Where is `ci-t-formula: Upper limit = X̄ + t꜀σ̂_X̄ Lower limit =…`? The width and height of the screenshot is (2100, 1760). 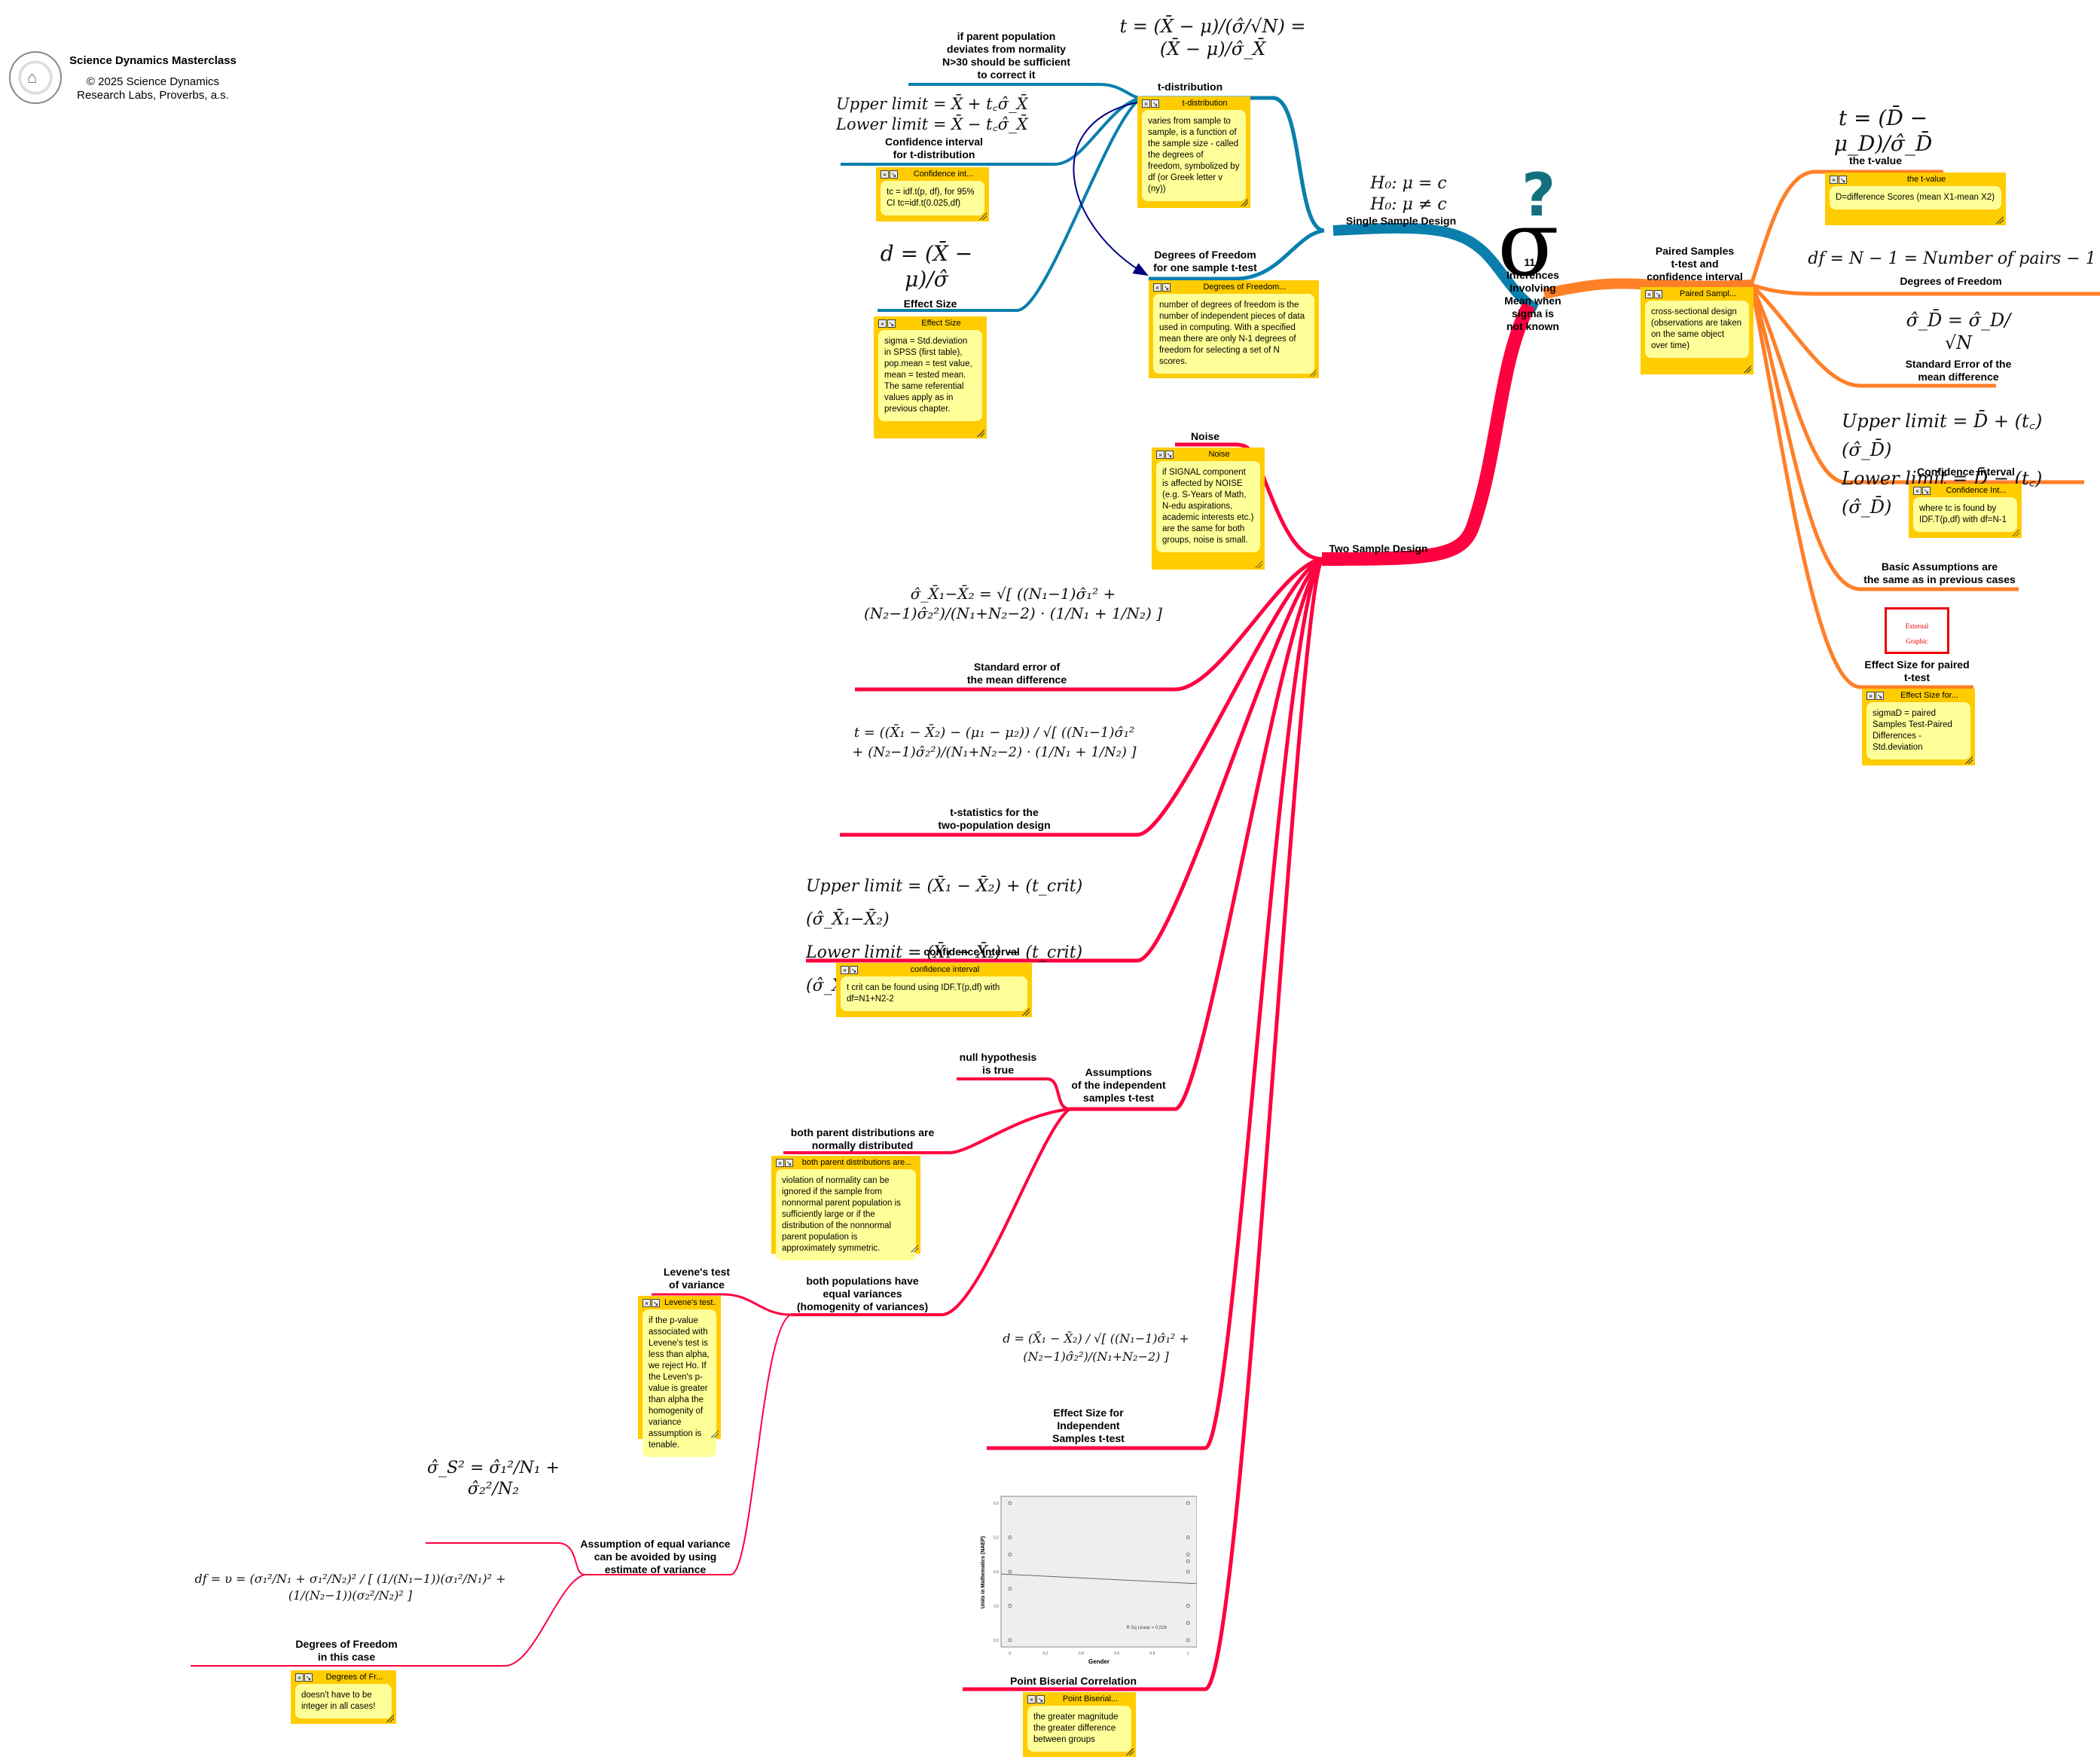
ci-t-formula: Upper limit = X̄ + t꜀σ̂_X̄ Lower limit =… is located at coordinates (932, 114).